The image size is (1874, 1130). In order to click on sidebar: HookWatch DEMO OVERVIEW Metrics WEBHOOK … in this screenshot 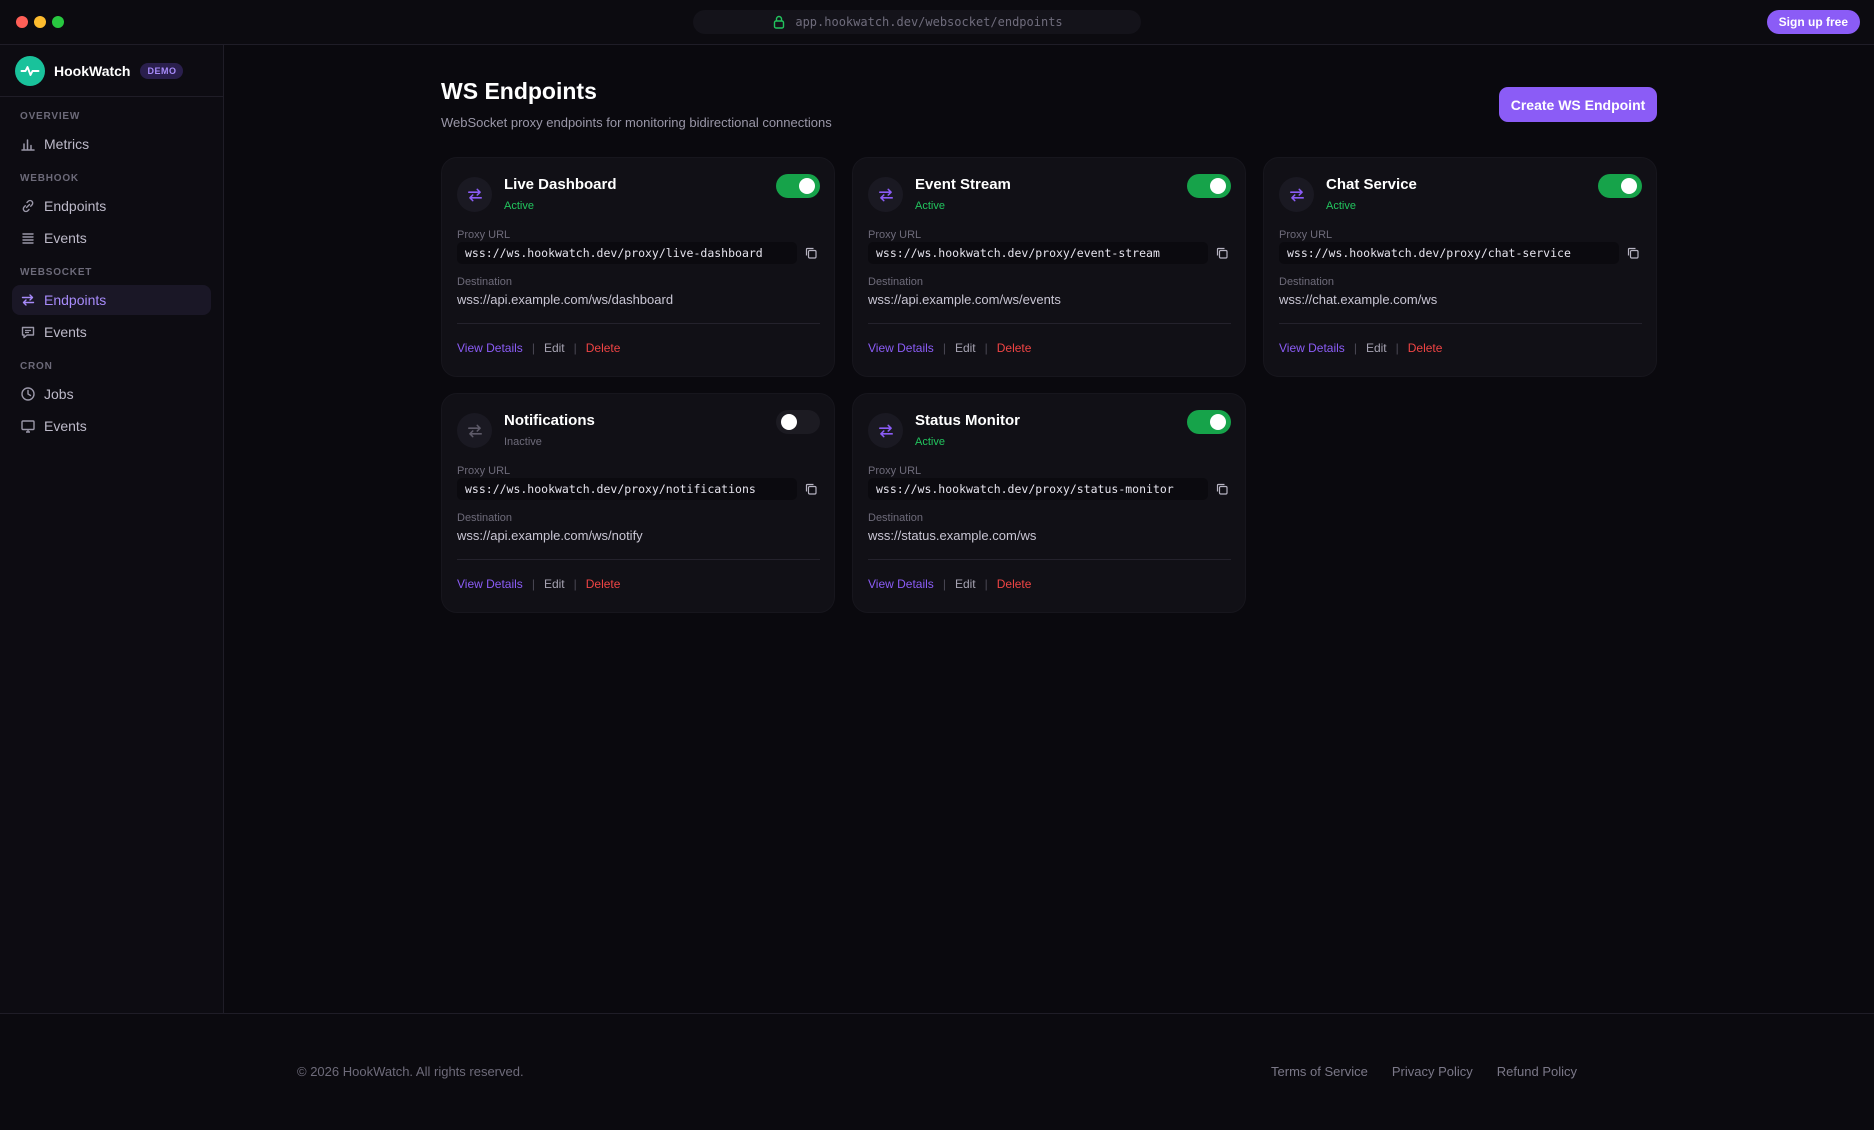, I will do `click(112, 529)`.